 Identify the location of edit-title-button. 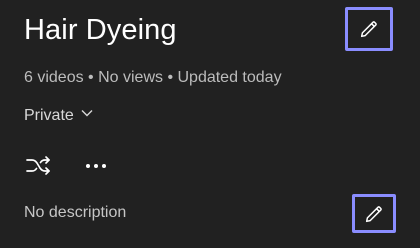
(369, 29).